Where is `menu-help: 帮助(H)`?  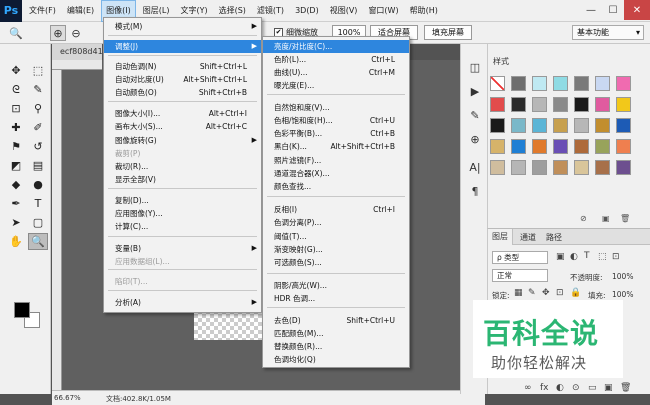
menu-help: 帮助(H) is located at coordinates (424, 11).